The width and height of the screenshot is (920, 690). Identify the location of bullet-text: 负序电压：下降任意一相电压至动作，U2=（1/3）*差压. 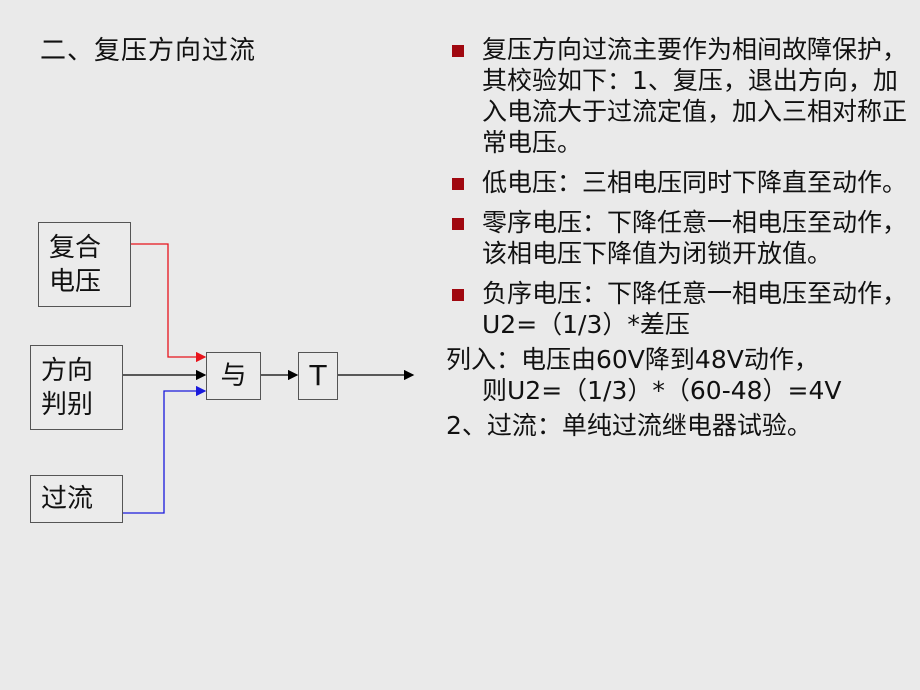
(695, 309).